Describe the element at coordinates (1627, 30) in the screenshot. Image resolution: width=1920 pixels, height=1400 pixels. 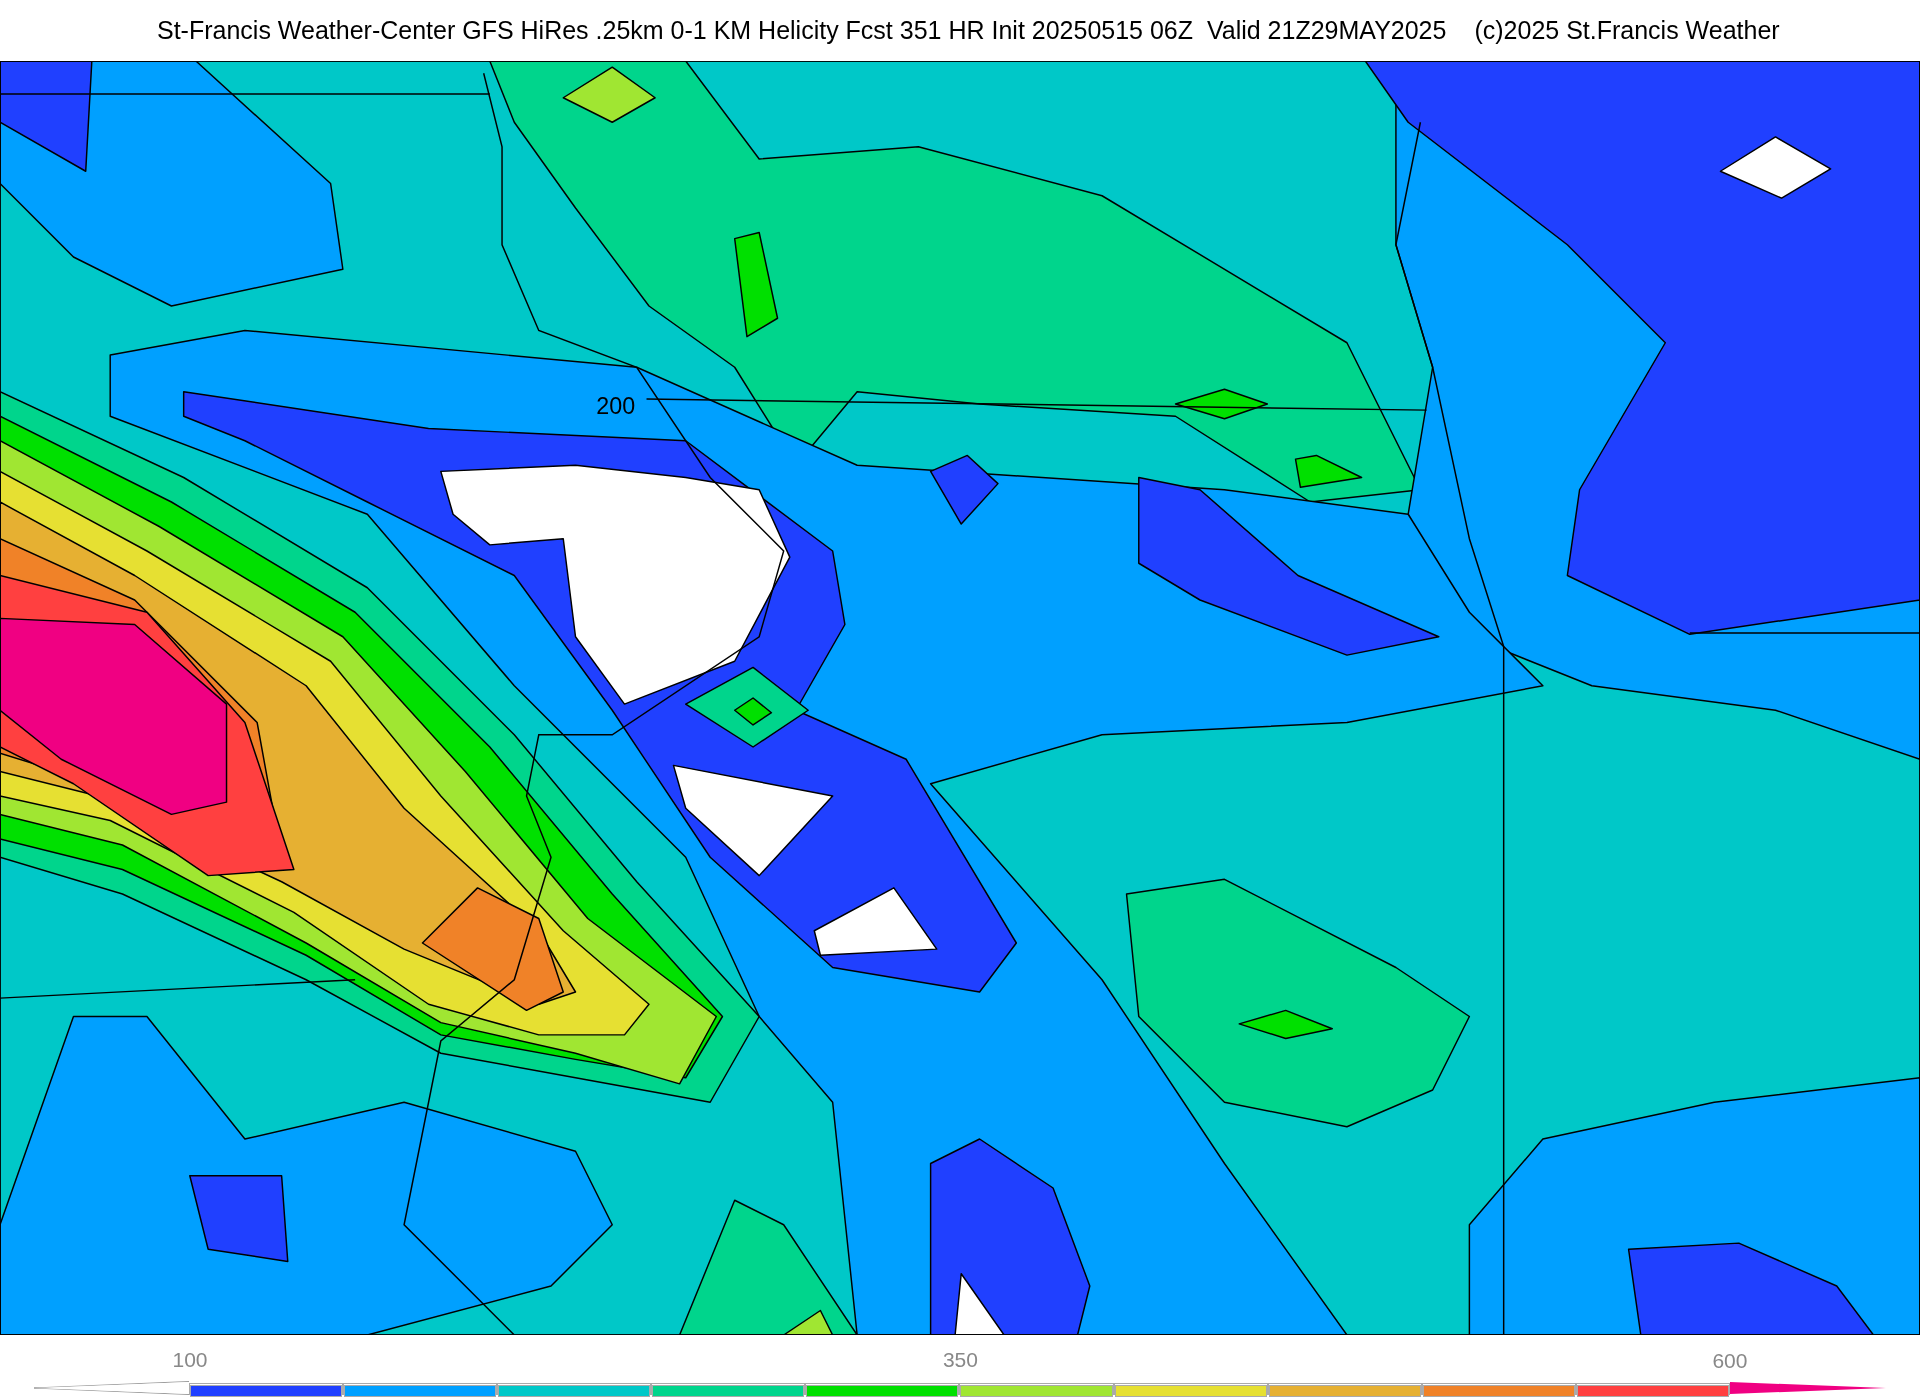
I see `copyright-text: (c)2025 St.Francis Weather` at that location.